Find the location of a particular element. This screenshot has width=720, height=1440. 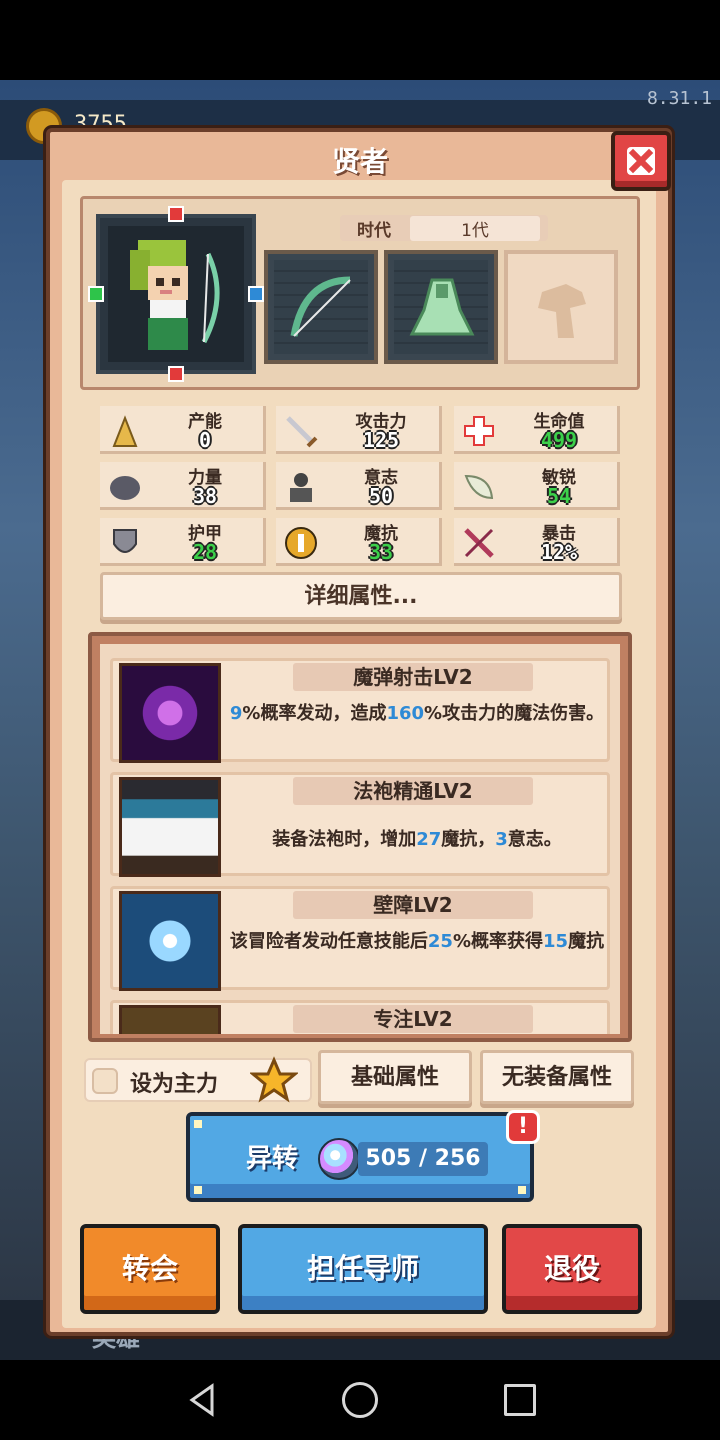

skill-description: 装备法袍时，增加27魔抗，3意志。 is located at coordinates (417, 839).